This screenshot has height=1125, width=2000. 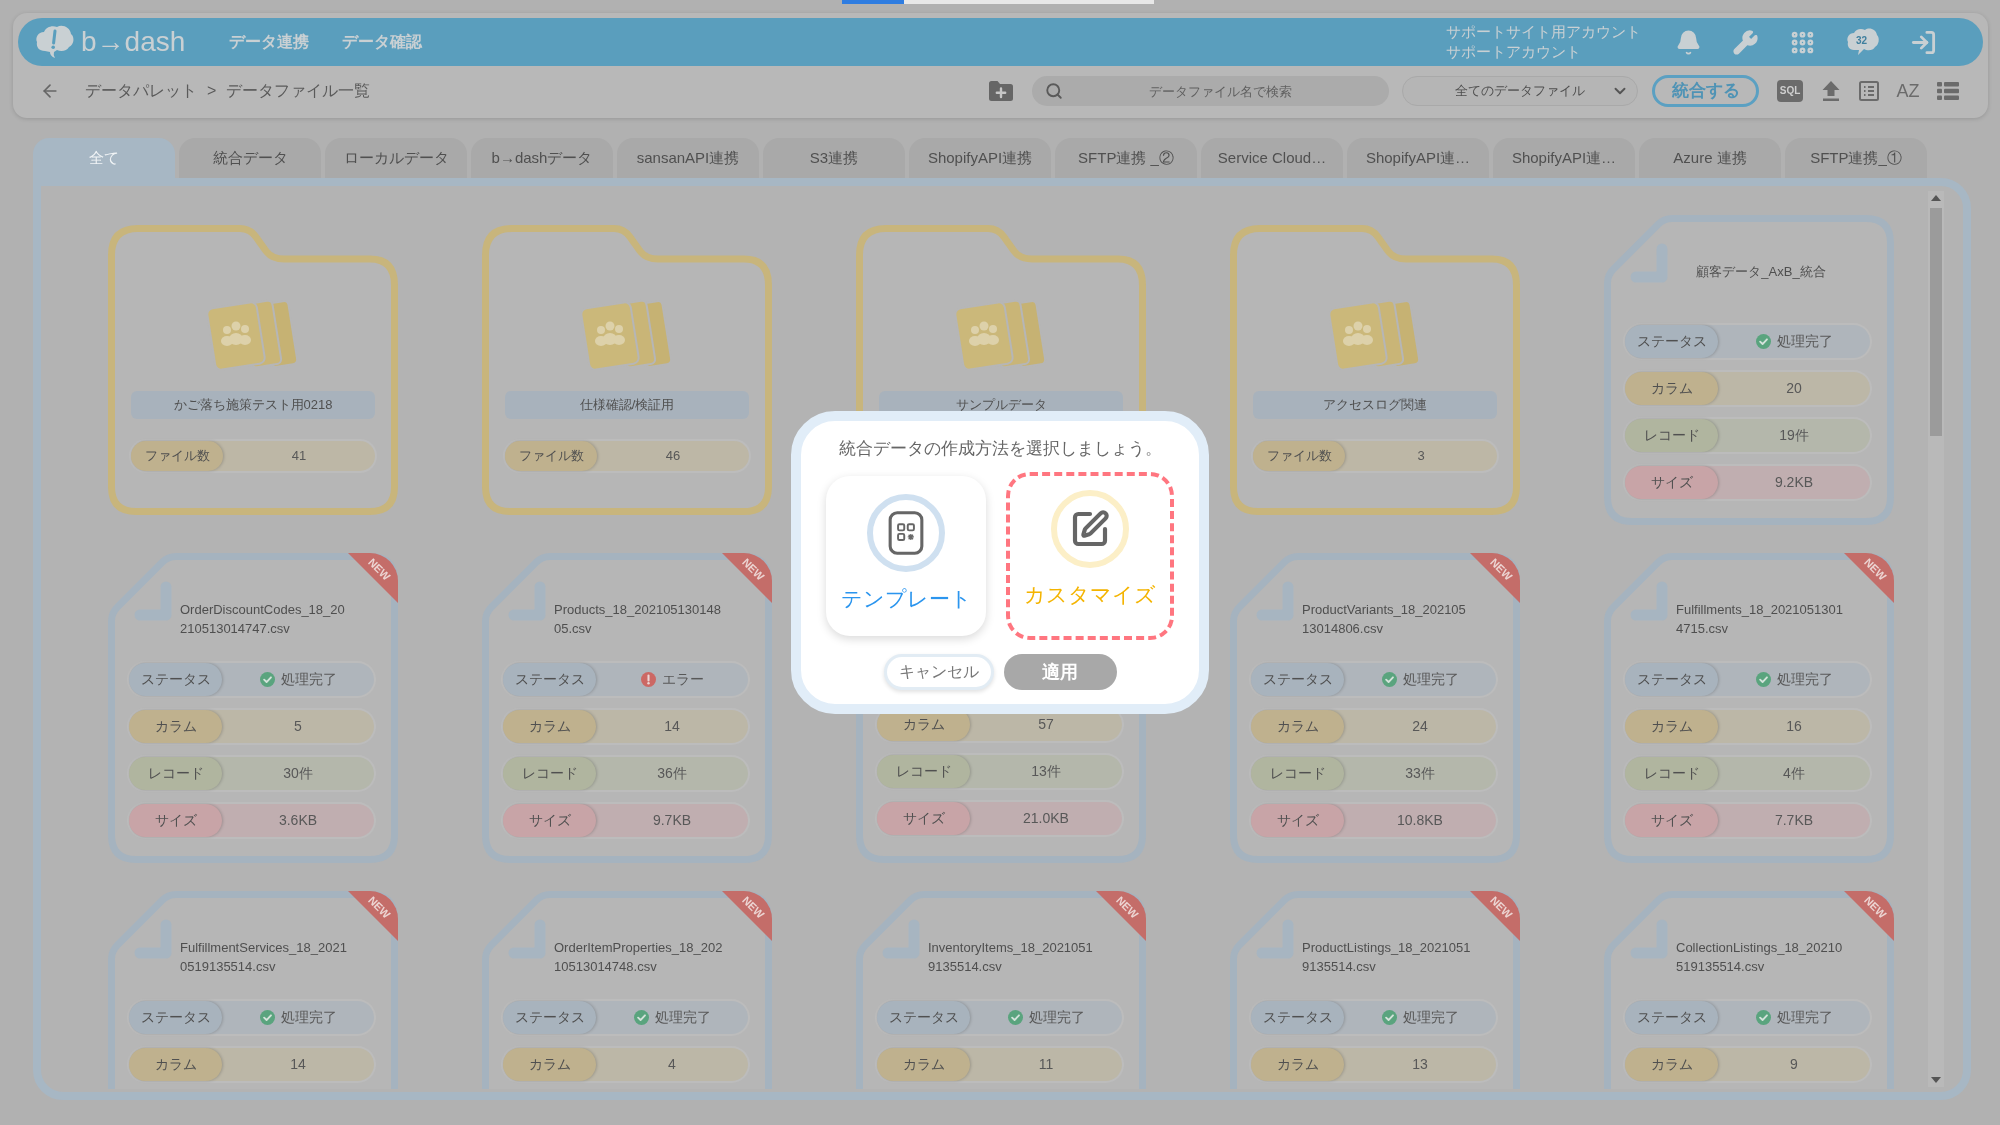 What do you see at coordinates (1794, 820) in the screenshot?
I see `info-value: 7.7KB` at bounding box center [1794, 820].